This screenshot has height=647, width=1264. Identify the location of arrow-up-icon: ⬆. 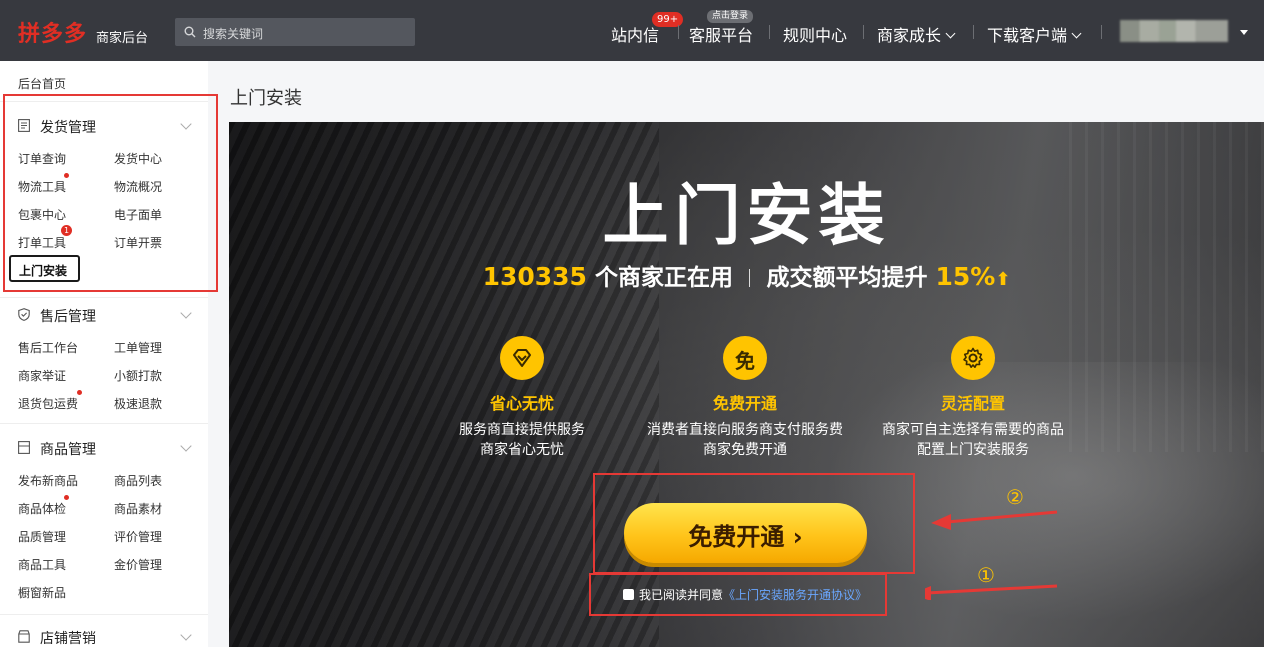
(1003, 279).